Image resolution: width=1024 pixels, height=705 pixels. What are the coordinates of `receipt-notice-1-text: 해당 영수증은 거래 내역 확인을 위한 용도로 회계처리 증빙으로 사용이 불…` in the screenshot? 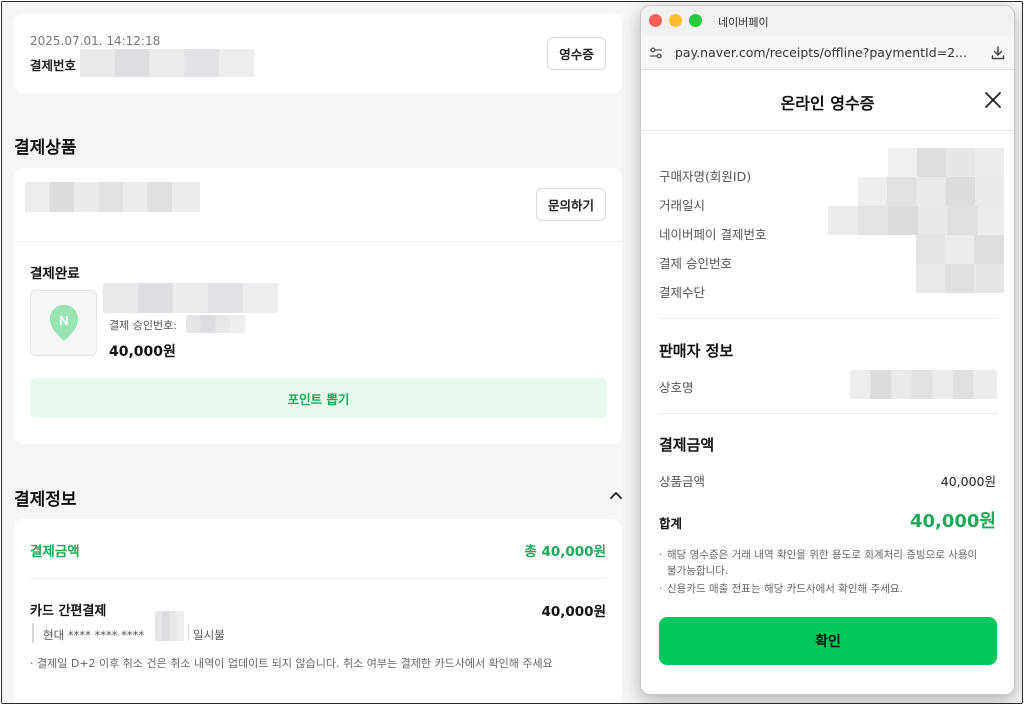 It's located at (822, 563).